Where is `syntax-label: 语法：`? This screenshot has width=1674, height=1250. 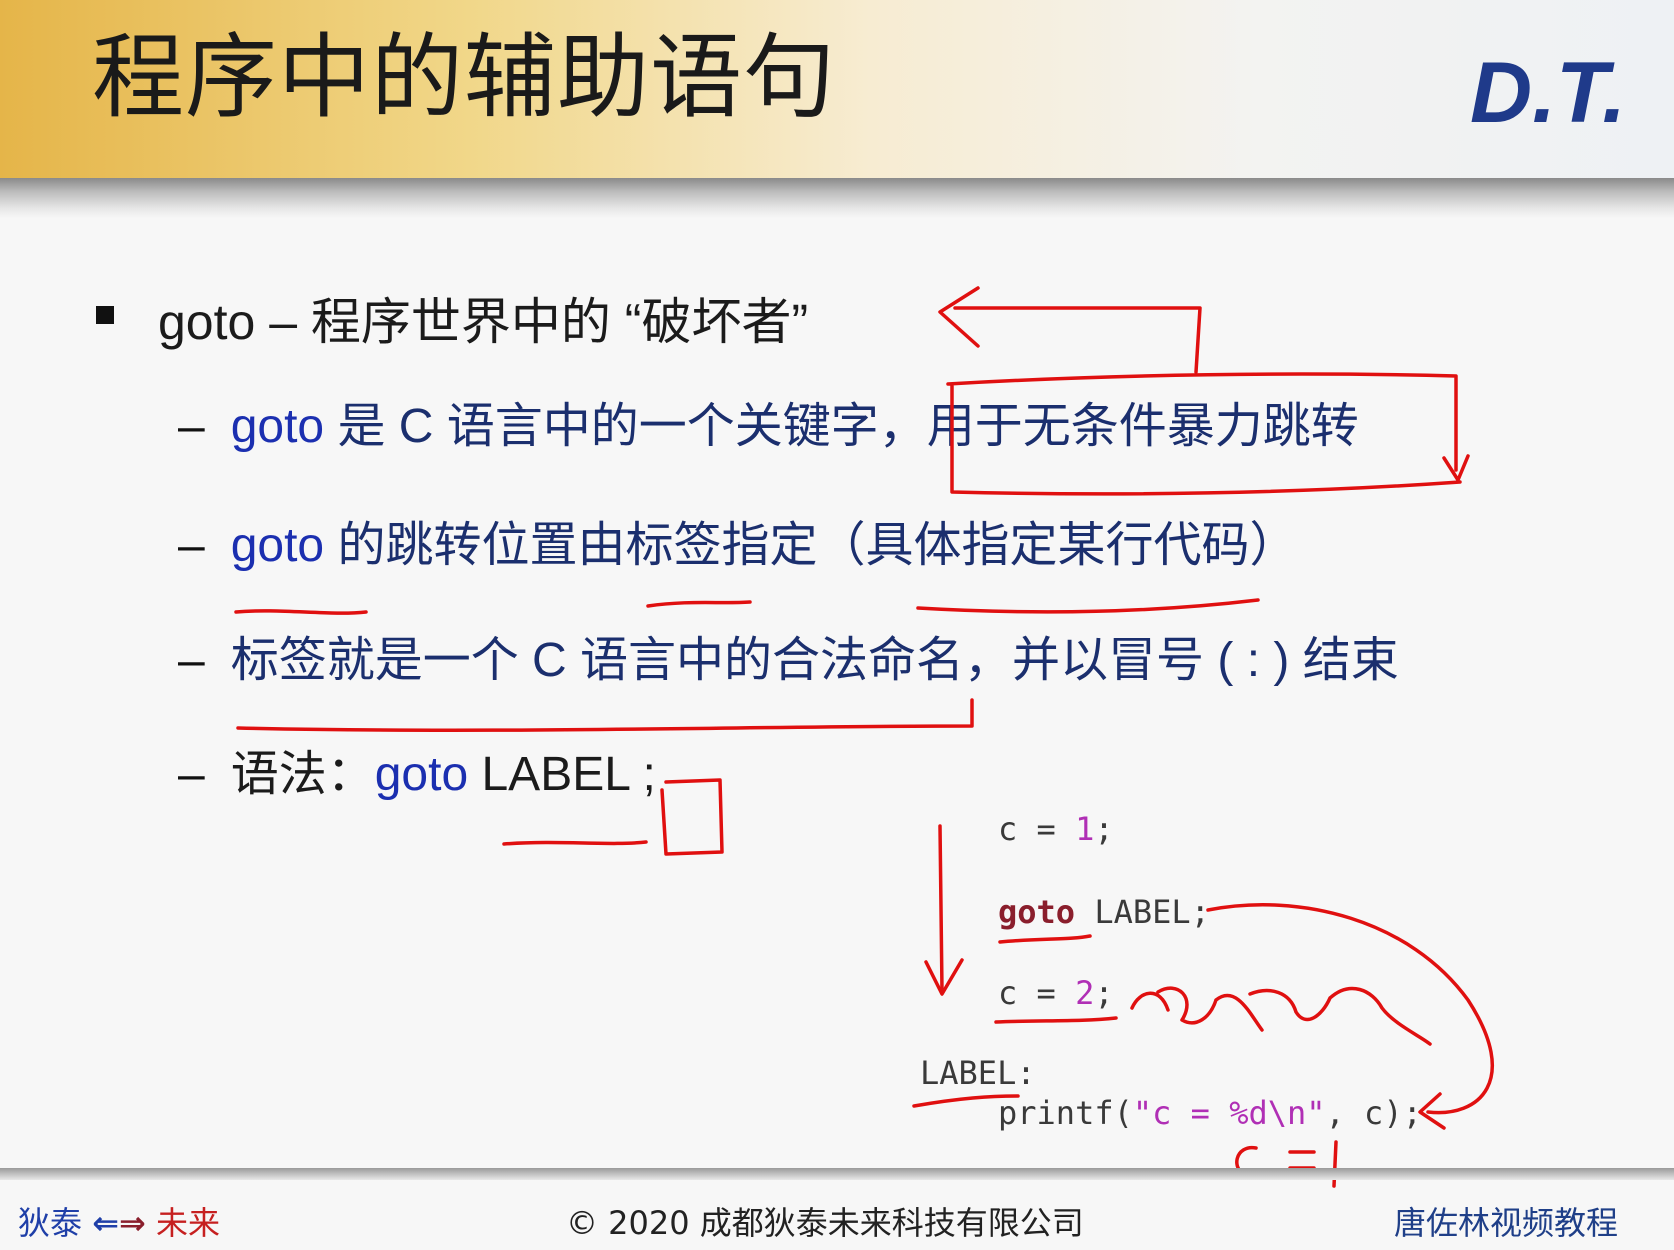 syntax-label: 语法： is located at coordinates (302, 774).